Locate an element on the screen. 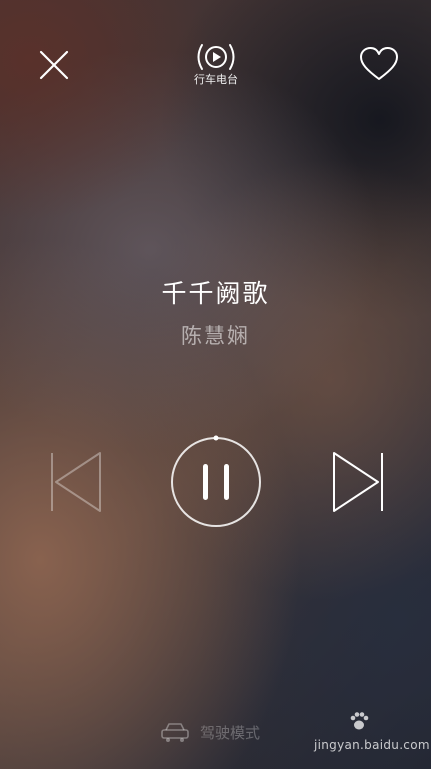 Image resolution: width=431 pixels, height=769 pixels. skip-previous-icon is located at coordinates (76, 482).